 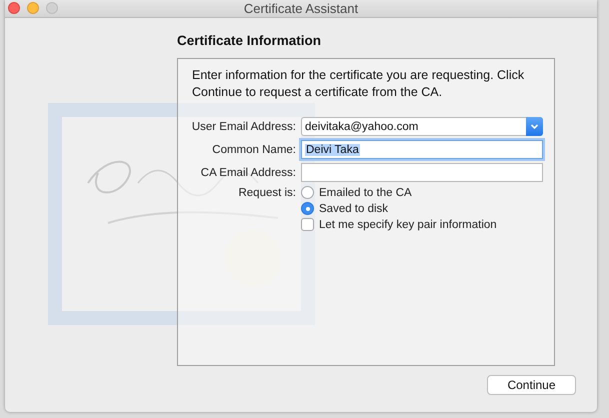 What do you see at coordinates (365, 192) in the screenshot?
I see `option-label: Emailed to the CA` at bounding box center [365, 192].